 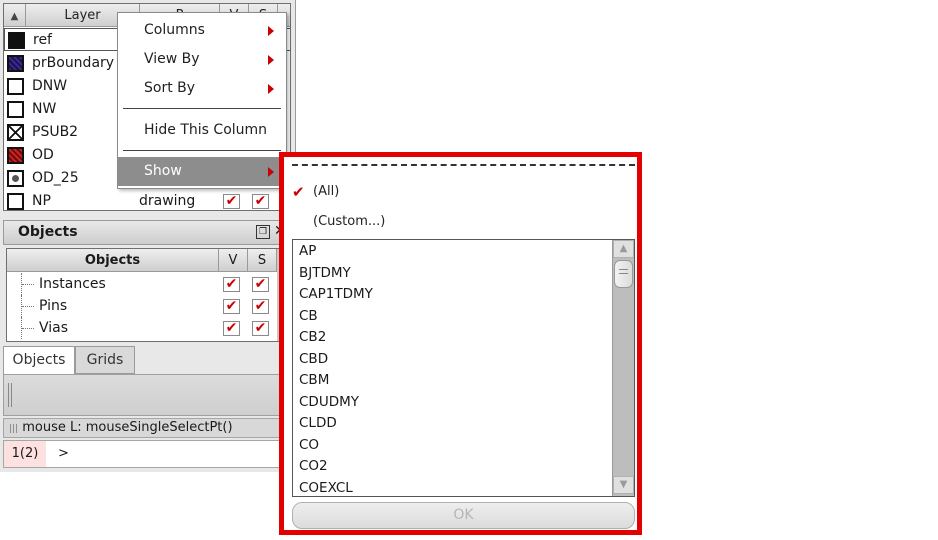 I want to click on list-item: CLDD, so click(x=318, y=424).